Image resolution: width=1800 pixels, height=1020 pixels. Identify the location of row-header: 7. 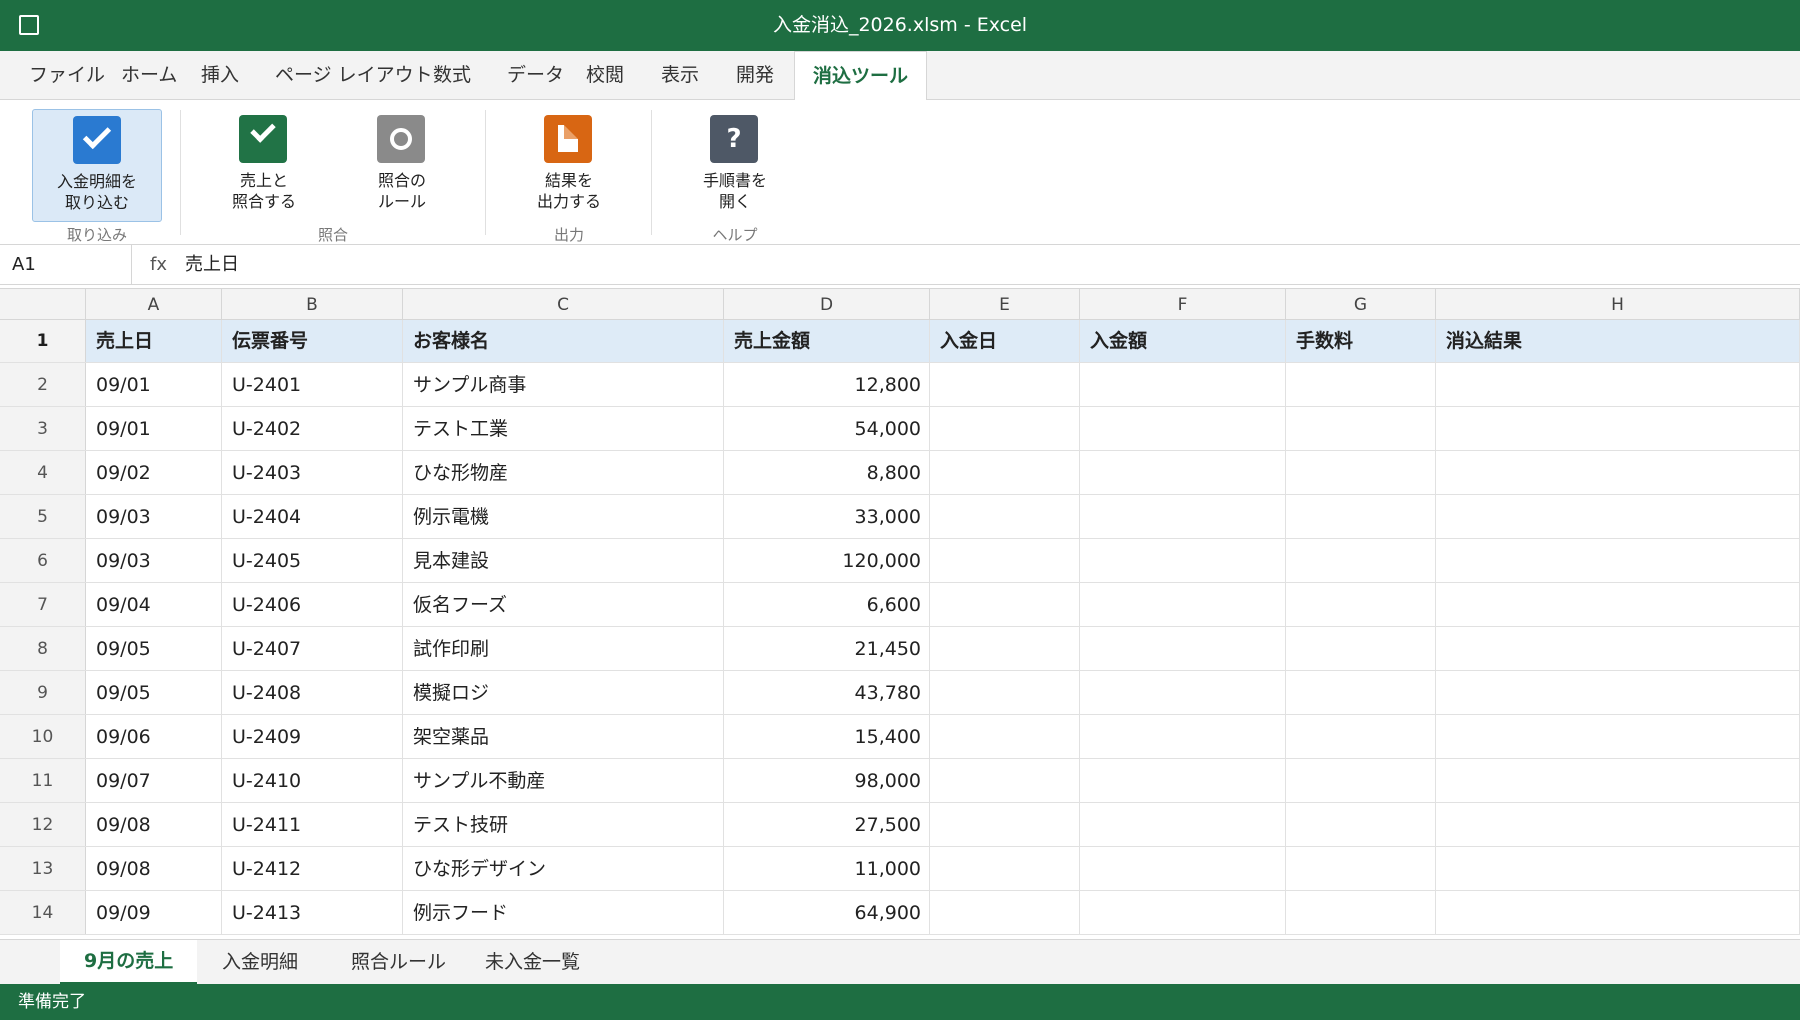
(43, 604).